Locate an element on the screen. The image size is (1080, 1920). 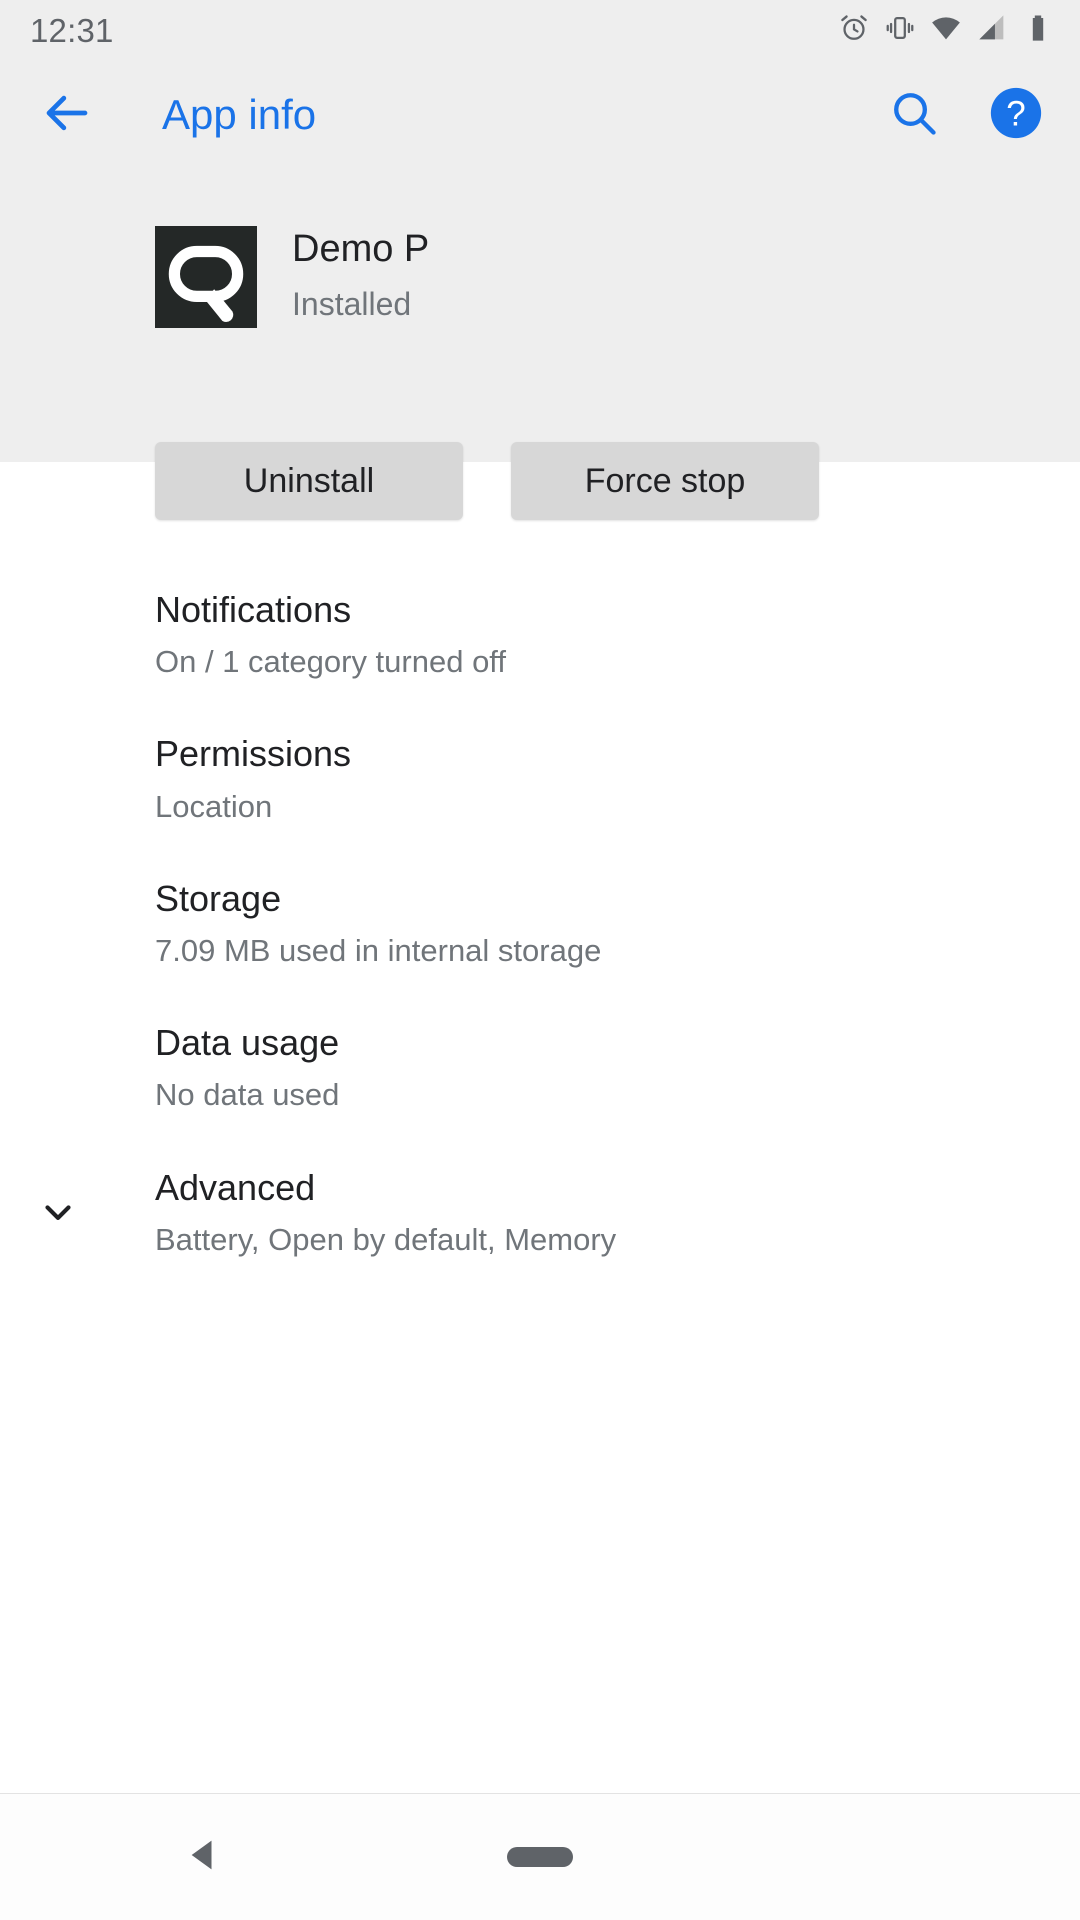
help-icon: ? is located at coordinates (1016, 115).